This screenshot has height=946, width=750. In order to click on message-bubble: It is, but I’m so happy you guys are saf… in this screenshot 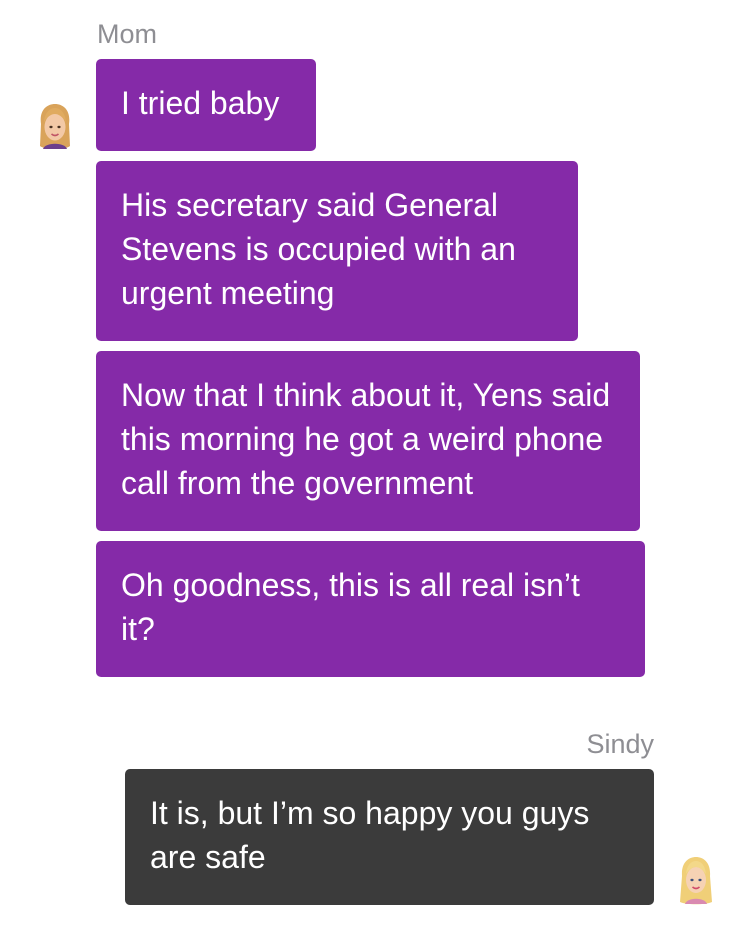, I will do `click(389, 837)`.